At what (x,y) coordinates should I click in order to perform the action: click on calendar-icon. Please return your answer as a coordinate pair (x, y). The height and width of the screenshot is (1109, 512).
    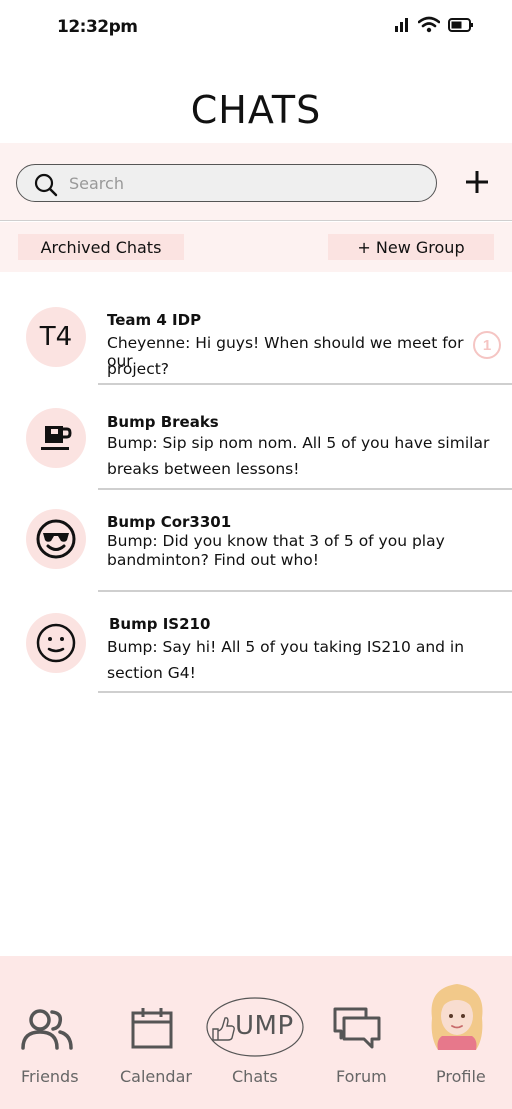
    Looking at the image, I should click on (152, 1028).